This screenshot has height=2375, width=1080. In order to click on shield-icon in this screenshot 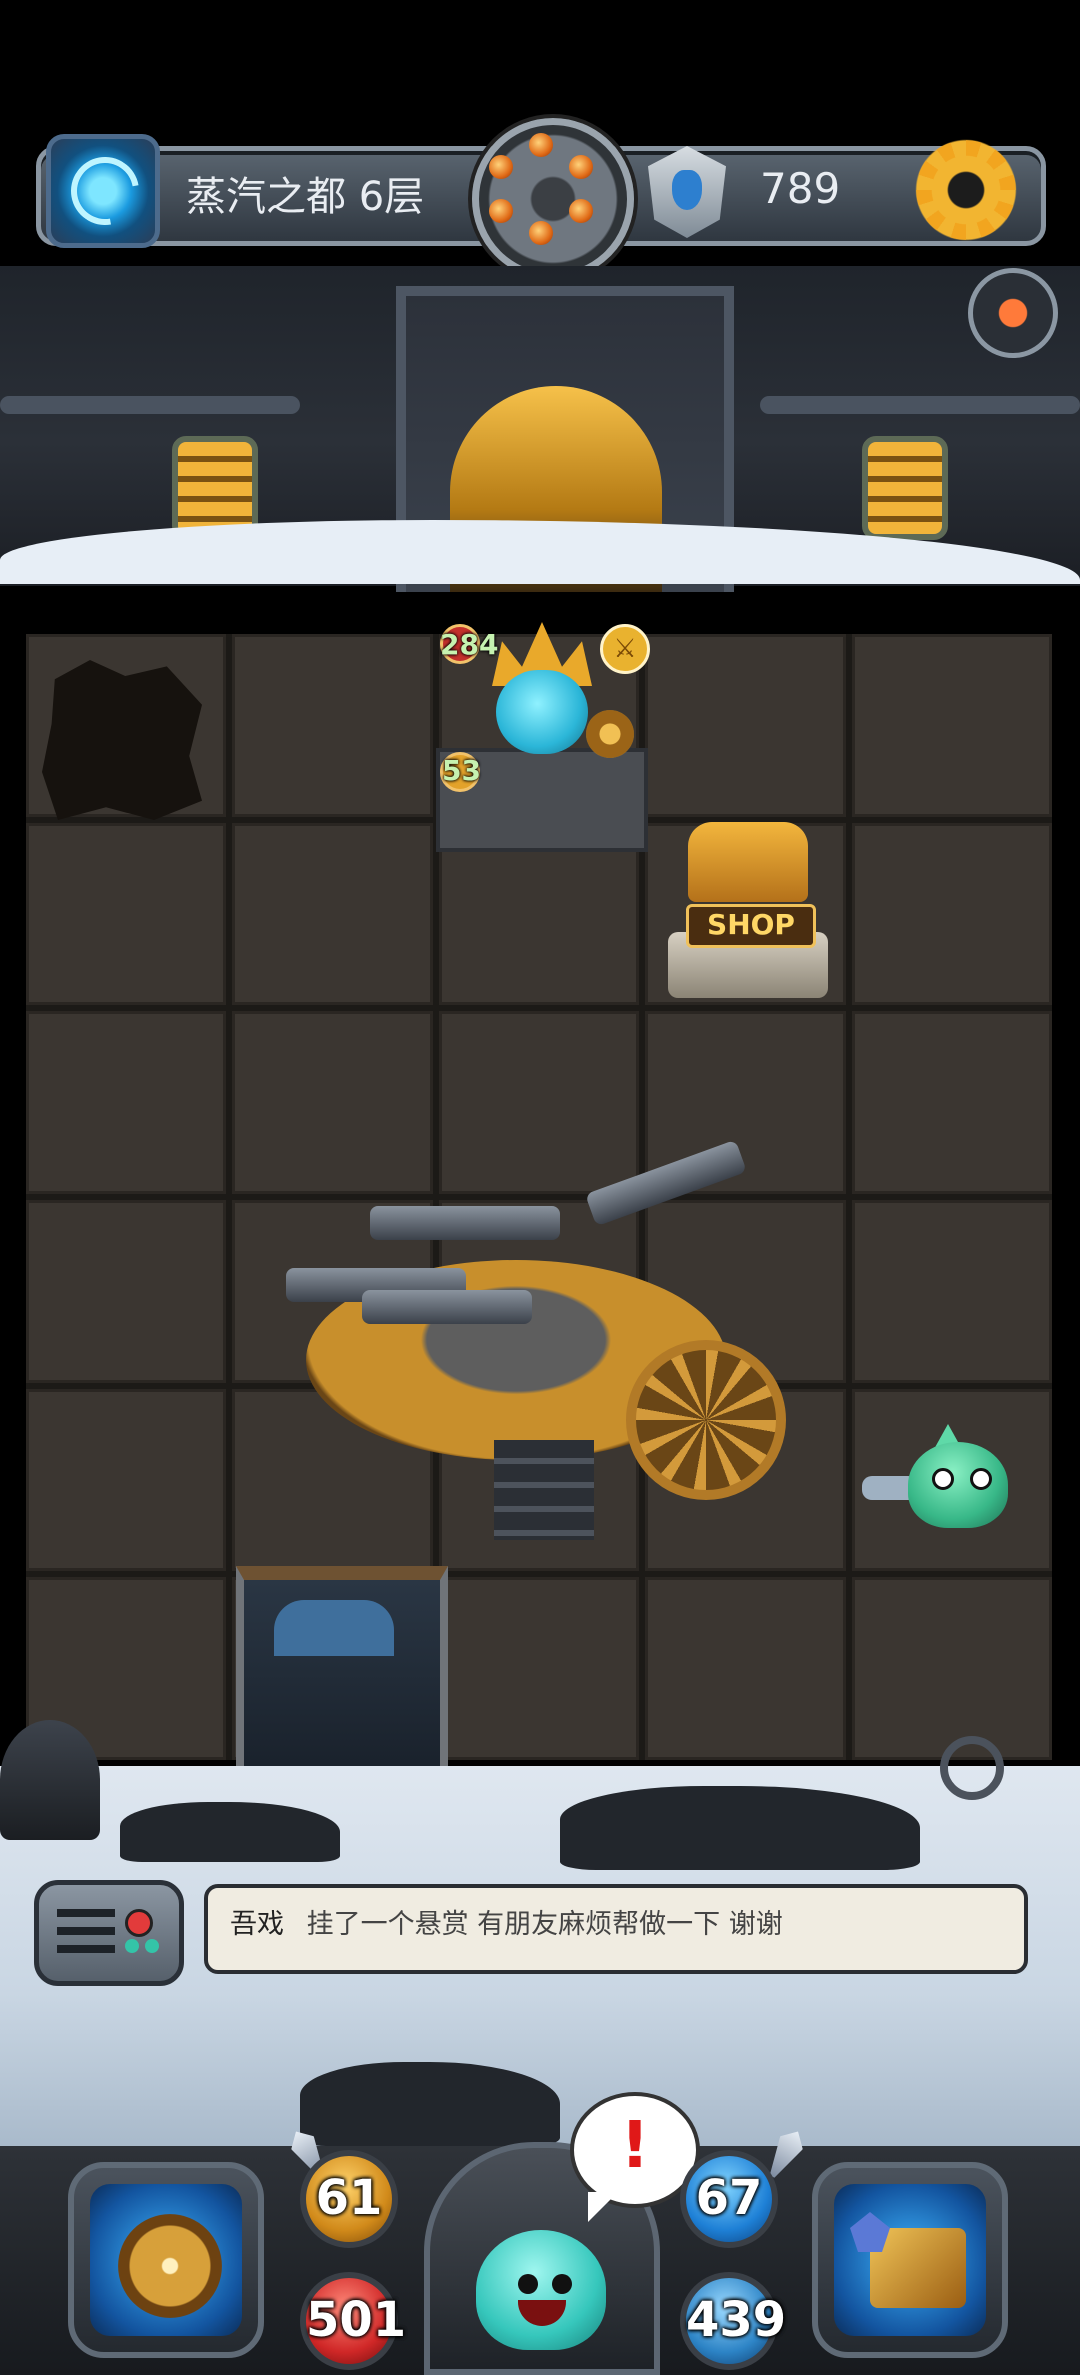, I will do `click(610, 734)`.